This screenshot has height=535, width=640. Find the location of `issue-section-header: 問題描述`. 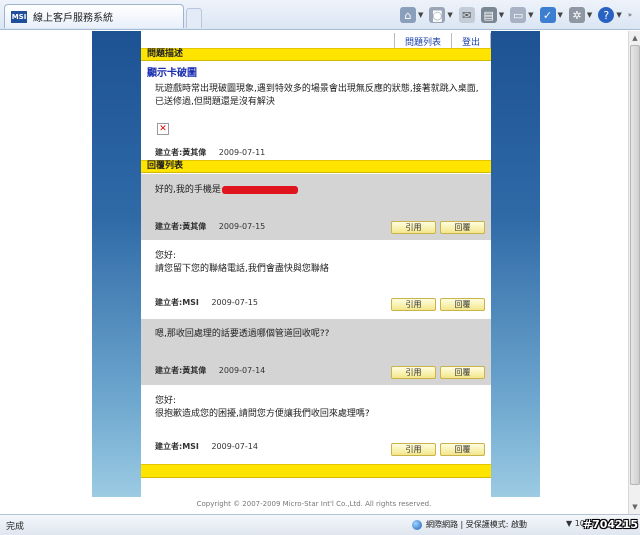

issue-section-header: 問題描述 is located at coordinates (316, 54).